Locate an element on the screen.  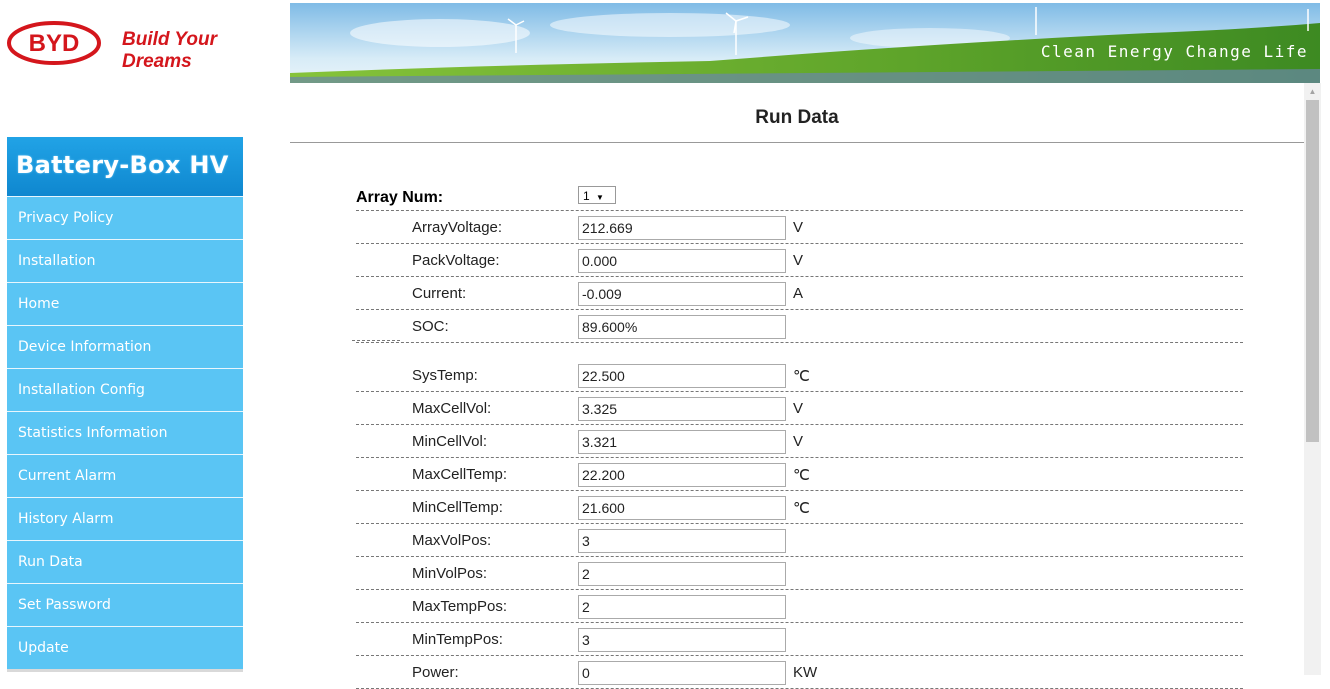
byd-logo-mark: BYD is located at coordinates (54, 43).